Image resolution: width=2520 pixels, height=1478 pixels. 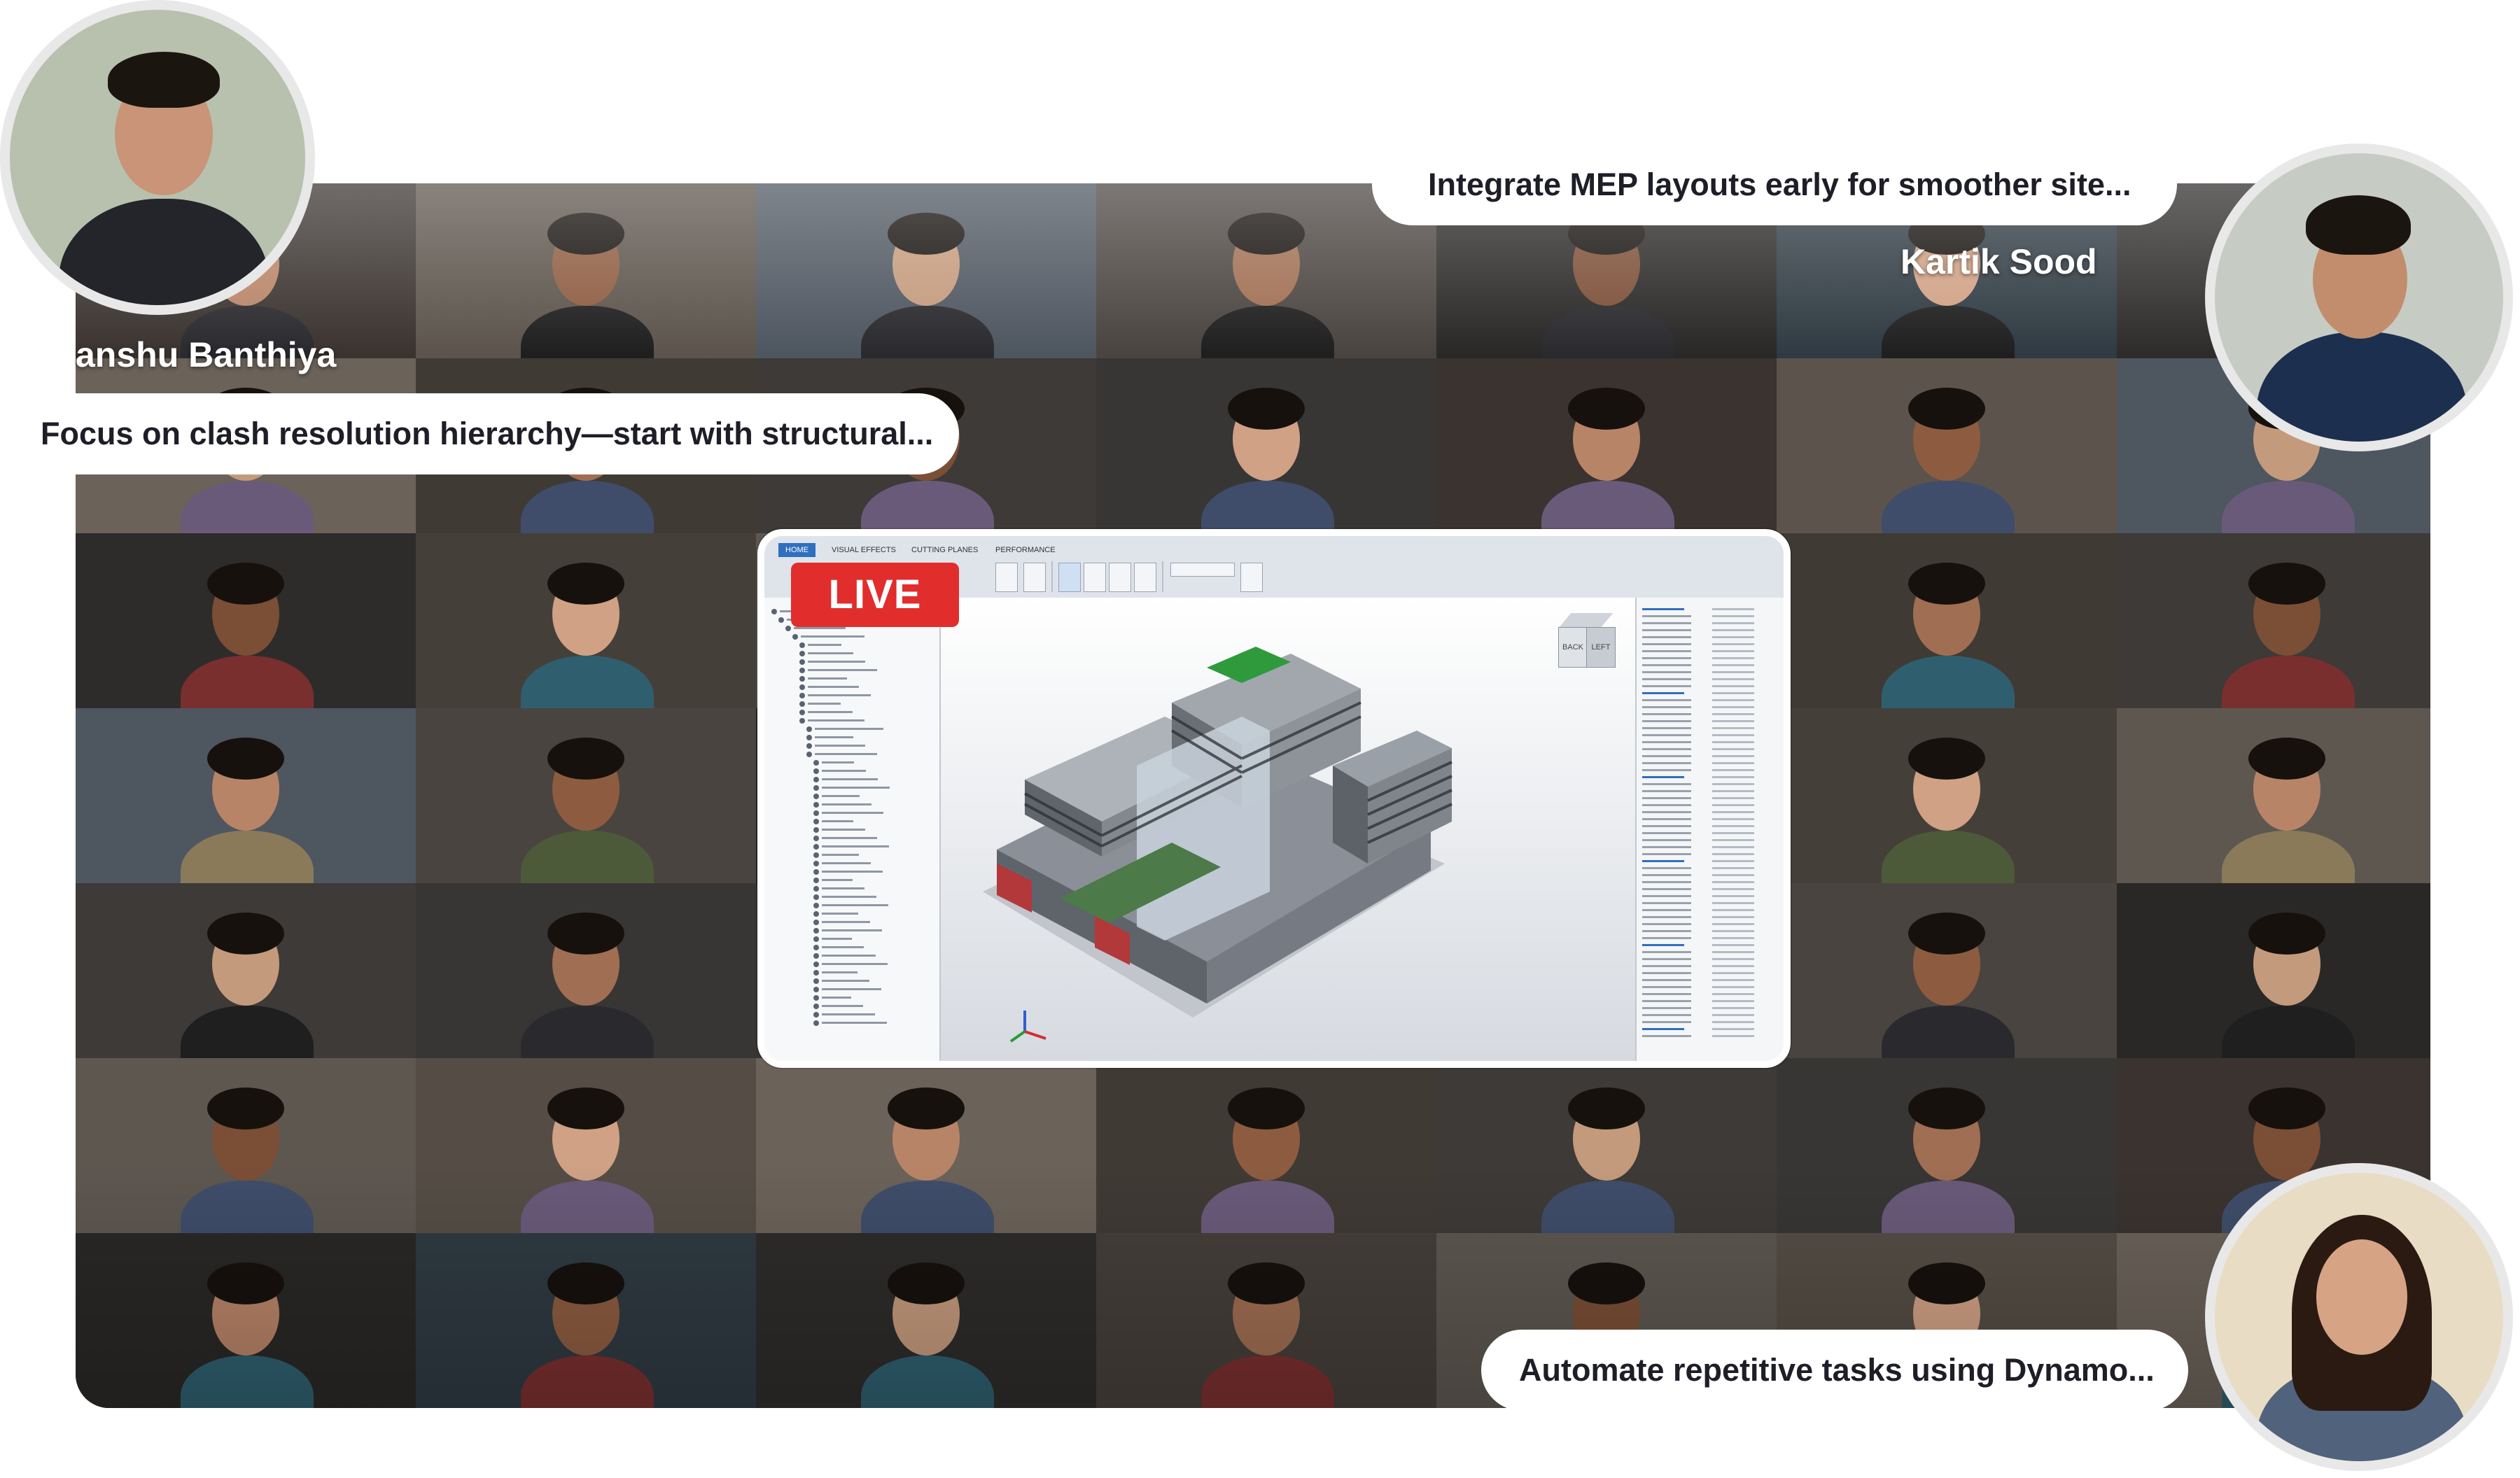 I want to click on ribbon-tab-cutting-planes: CUTTING PLANES, so click(x=944, y=550).